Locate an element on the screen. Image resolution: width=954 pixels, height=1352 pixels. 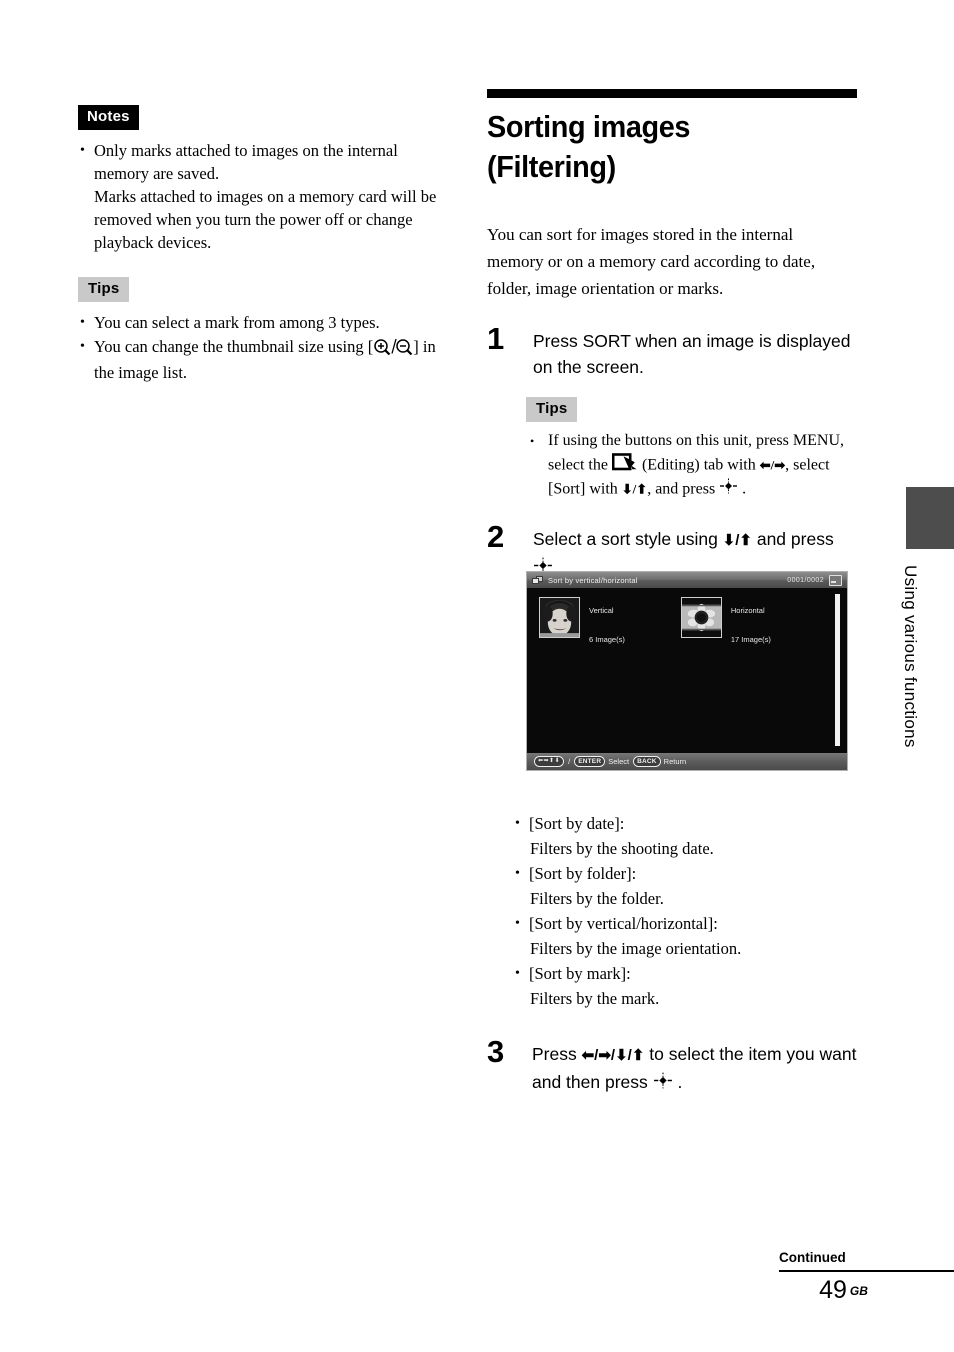
page-number-suffix: GB is located at coordinates (858, 1291).